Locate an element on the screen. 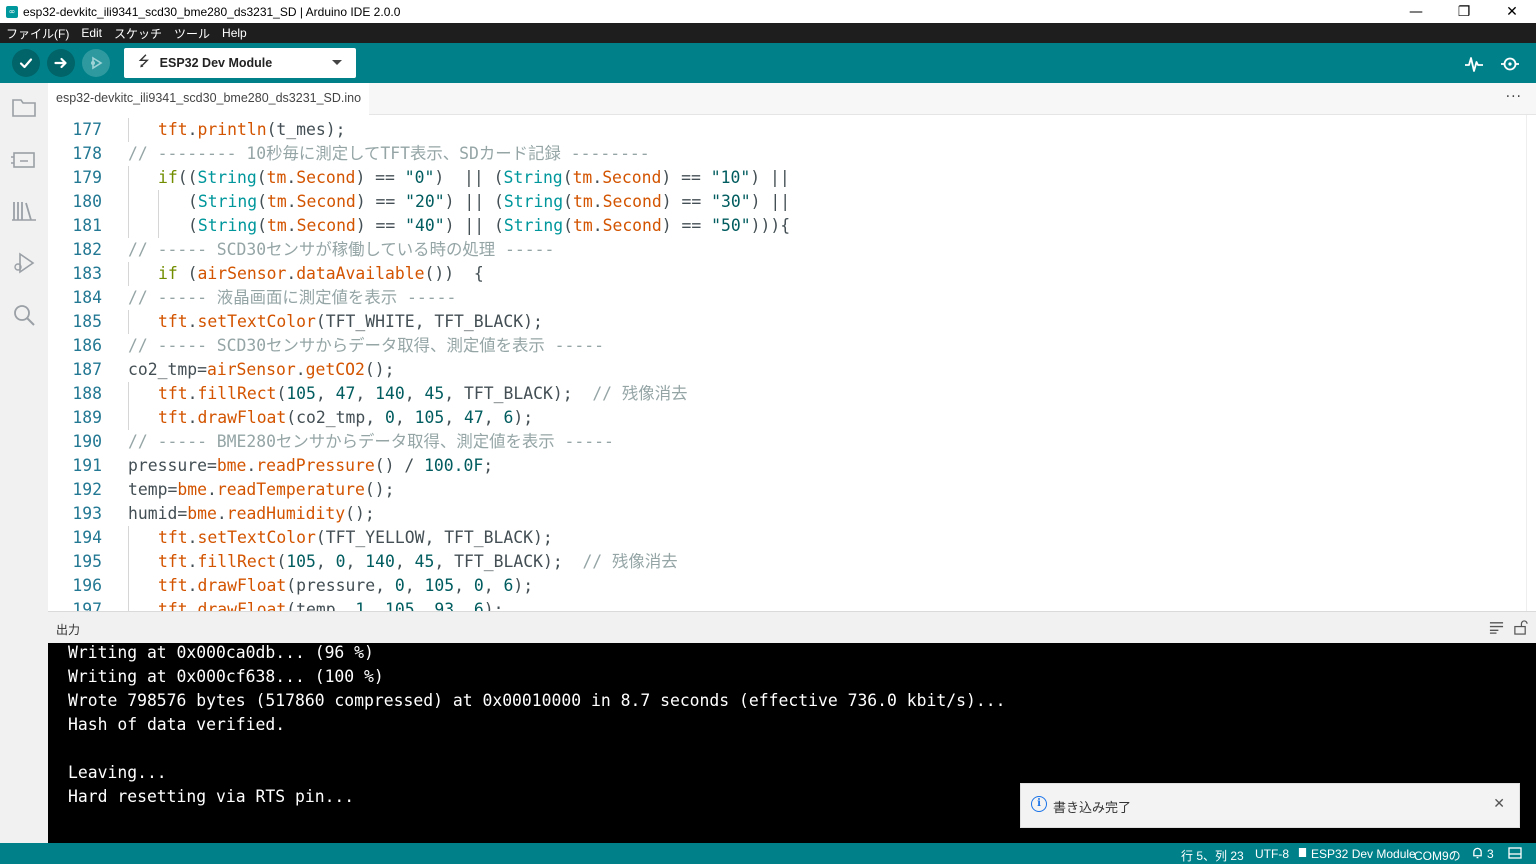 This screenshot has width=1536, height=864. code-line: 177 tft.println(t_mes); is located at coordinates (787, 130).